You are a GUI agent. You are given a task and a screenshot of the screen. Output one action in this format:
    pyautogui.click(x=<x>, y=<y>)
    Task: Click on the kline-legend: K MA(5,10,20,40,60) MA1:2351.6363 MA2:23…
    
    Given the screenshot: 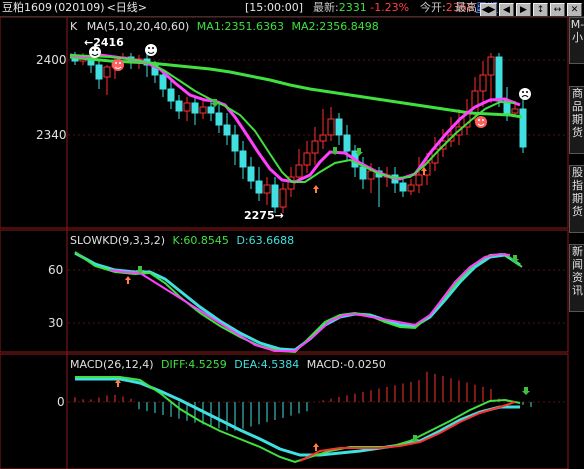 What is the action you would take?
    pyautogui.click(x=224, y=26)
    